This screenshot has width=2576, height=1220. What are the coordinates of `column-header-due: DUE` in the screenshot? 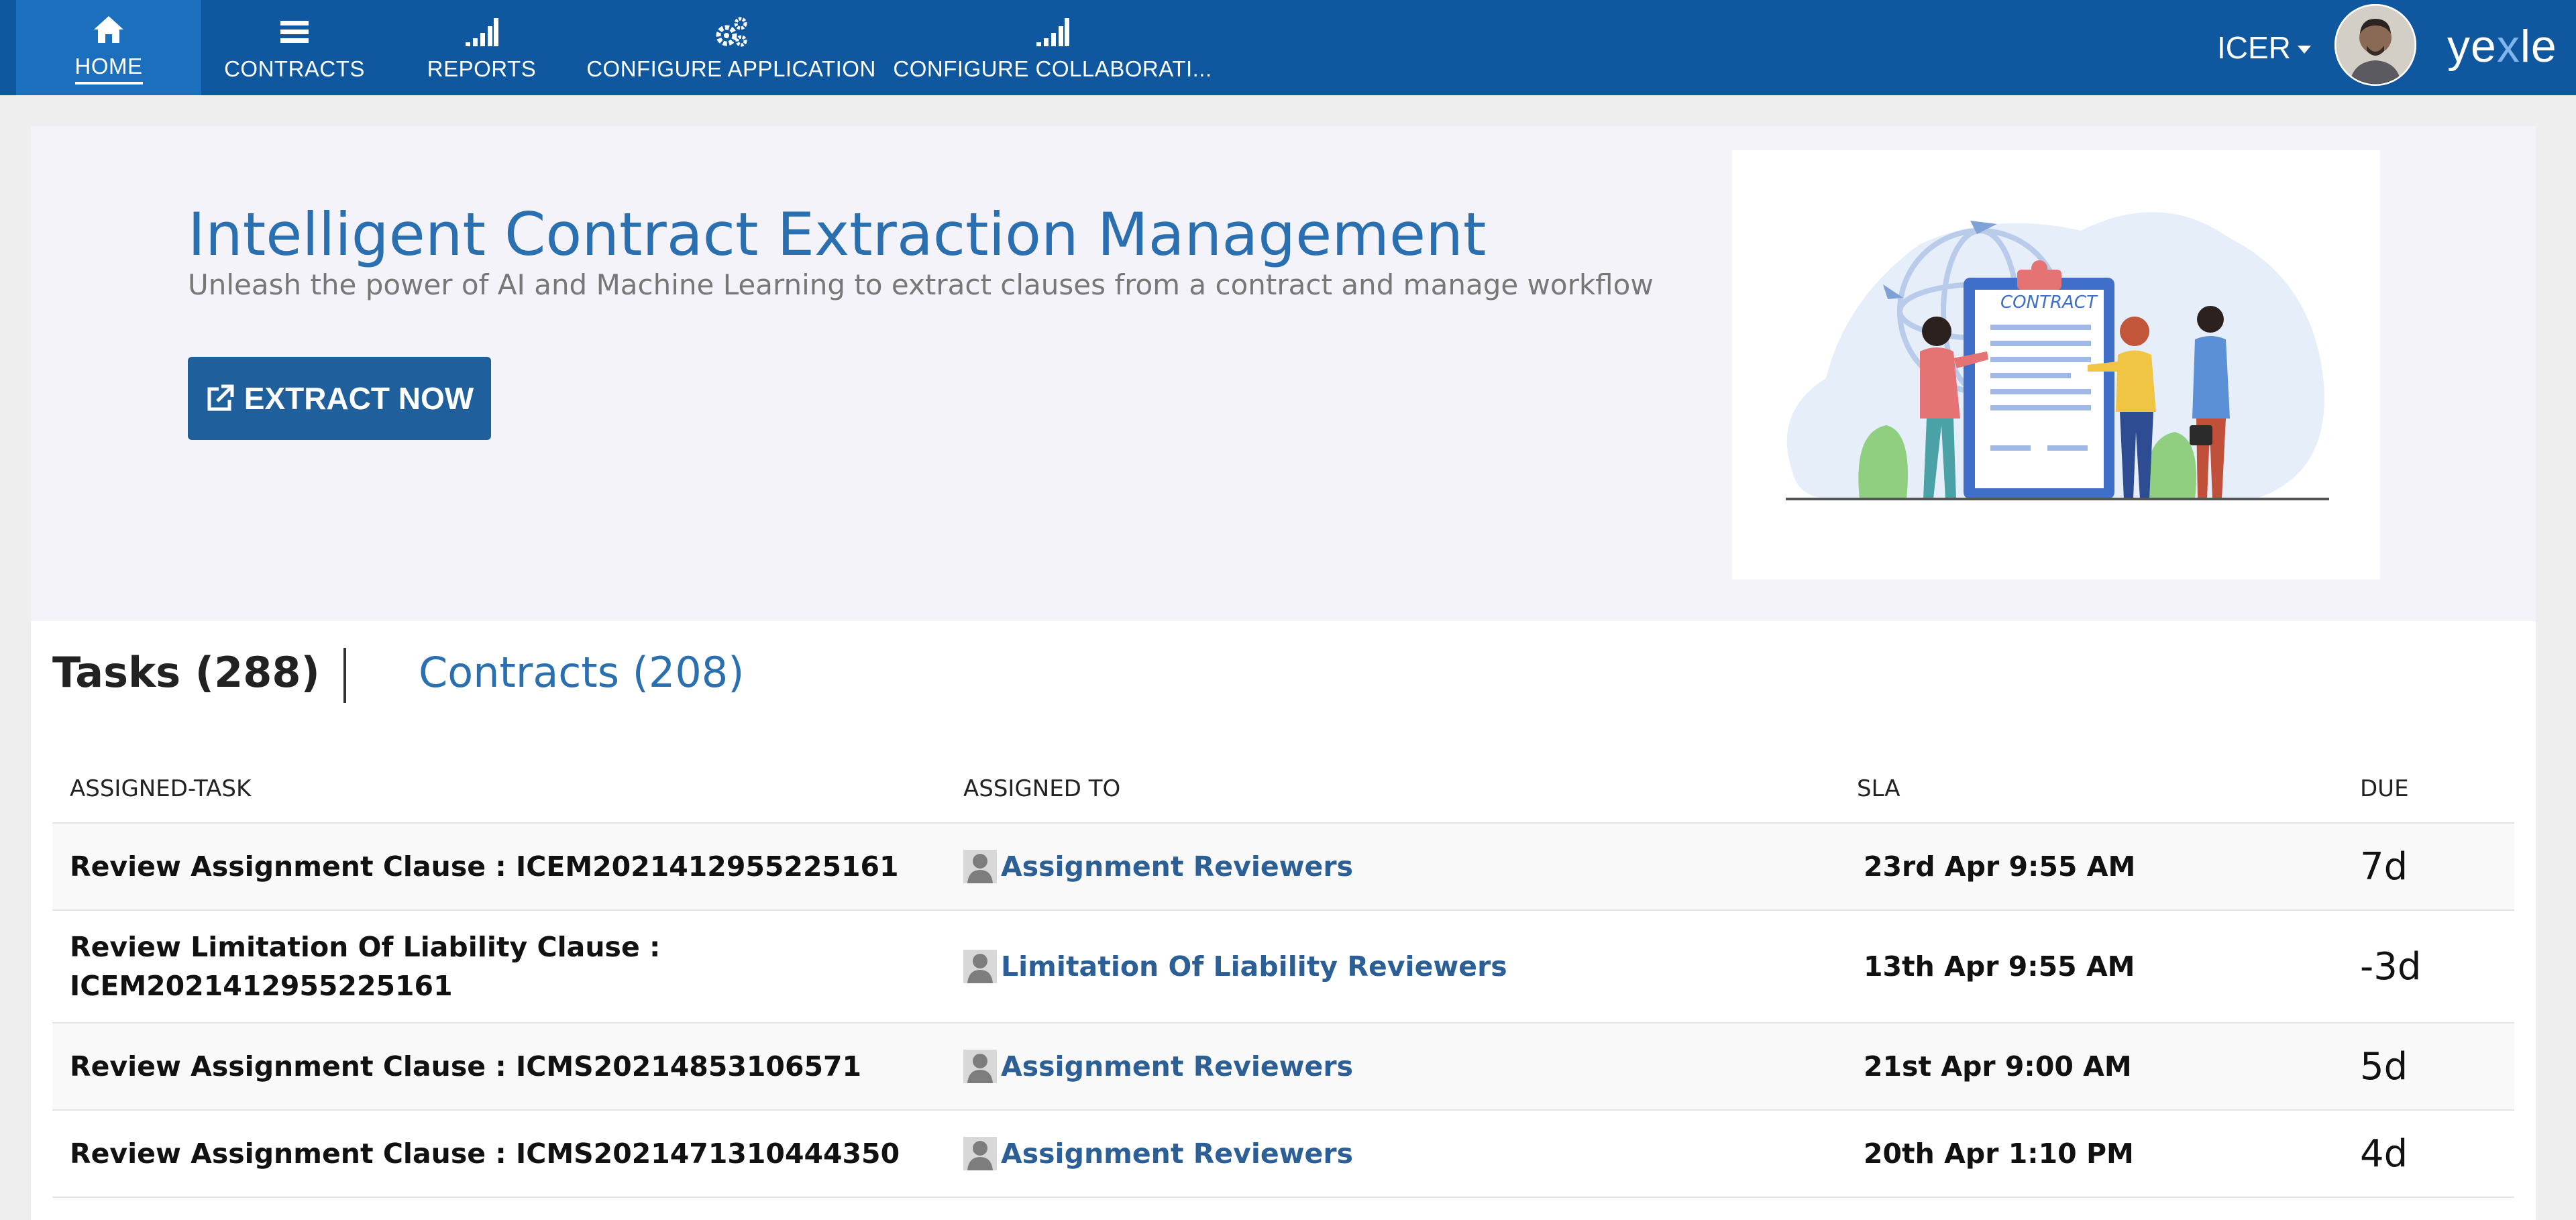 It's located at (2428, 789).